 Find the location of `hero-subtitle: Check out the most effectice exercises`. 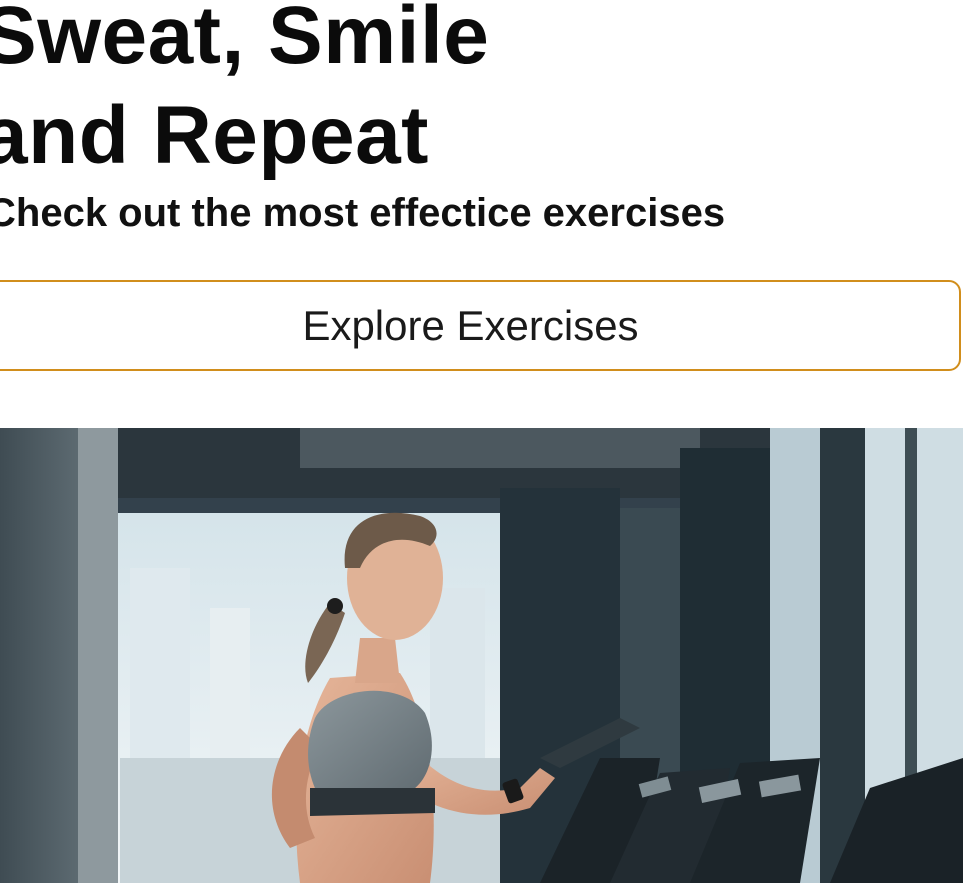

hero-subtitle: Check out the most effectice exercises is located at coordinates (363, 213).